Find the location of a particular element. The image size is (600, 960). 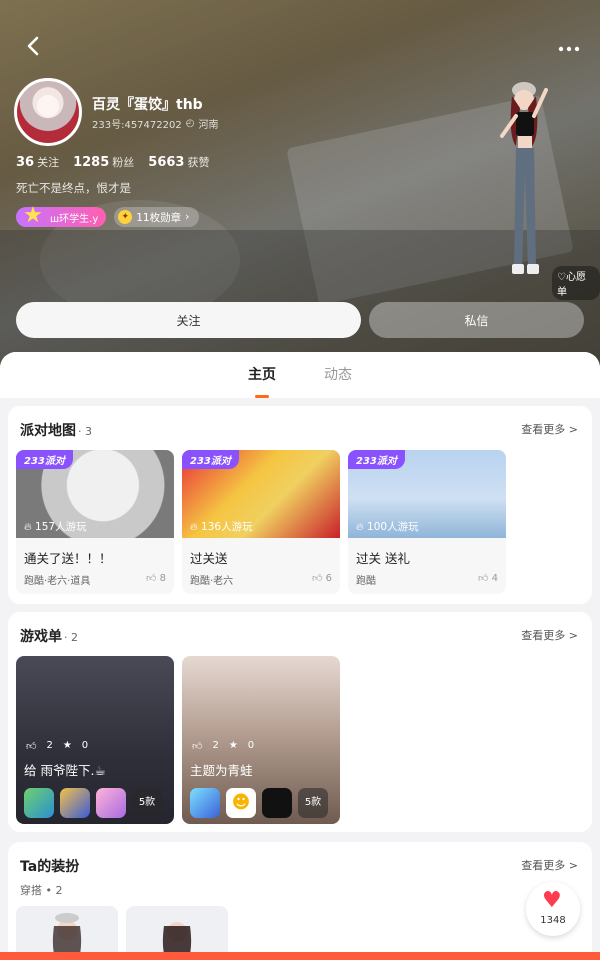

stat-fans: 1285 粉丝 is located at coordinates (103, 162).